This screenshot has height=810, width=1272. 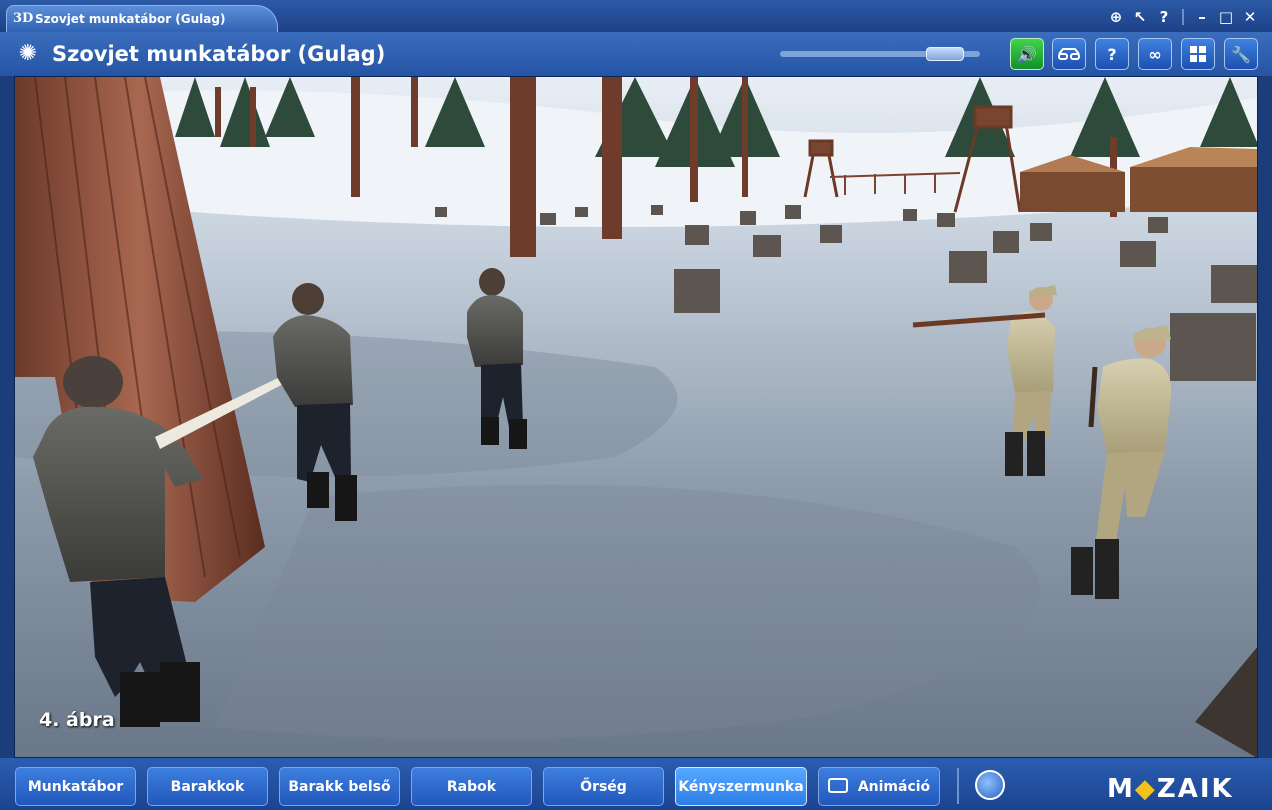 I want to click on grid-button, so click(x=1198, y=54).